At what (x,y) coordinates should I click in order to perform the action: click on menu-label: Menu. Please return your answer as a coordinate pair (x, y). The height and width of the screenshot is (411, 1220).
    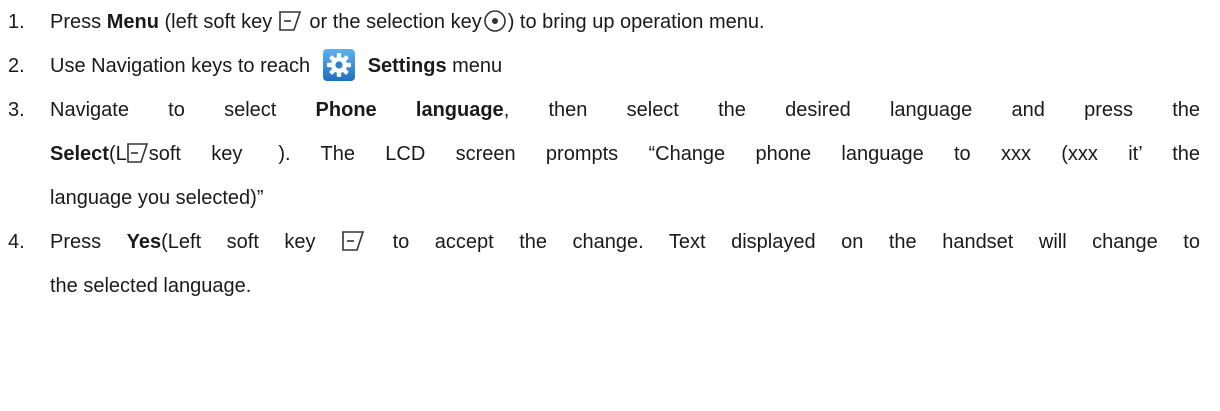
    Looking at the image, I should click on (132, 22).